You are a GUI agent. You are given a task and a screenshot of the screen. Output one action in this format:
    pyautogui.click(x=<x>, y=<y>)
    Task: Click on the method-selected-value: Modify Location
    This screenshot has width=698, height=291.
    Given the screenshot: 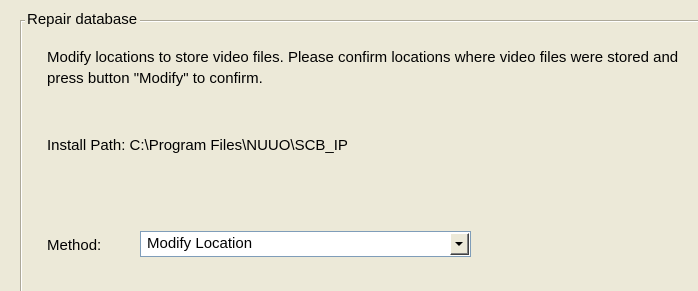 What is the action you would take?
    pyautogui.click(x=200, y=243)
    